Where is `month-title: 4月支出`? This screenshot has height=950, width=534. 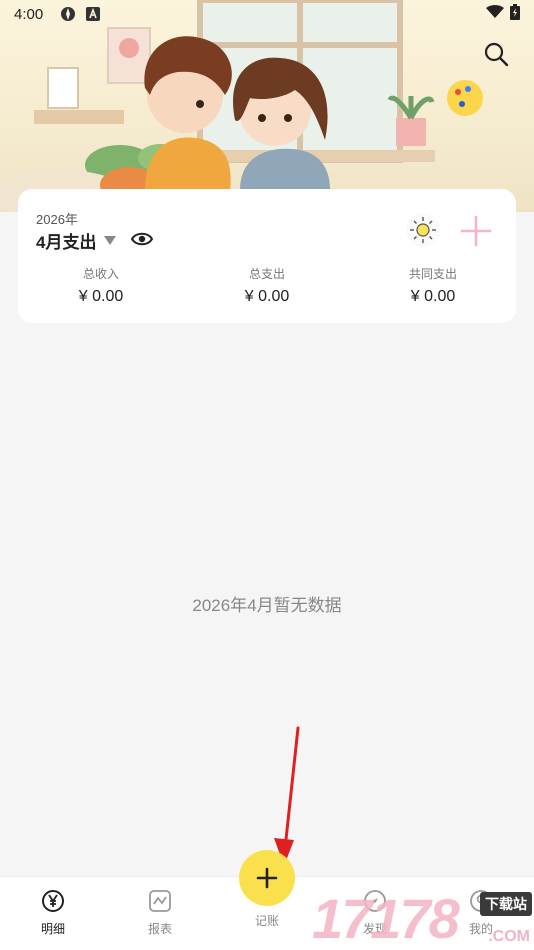
month-title: 4月支出 is located at coordinates (66, 242).